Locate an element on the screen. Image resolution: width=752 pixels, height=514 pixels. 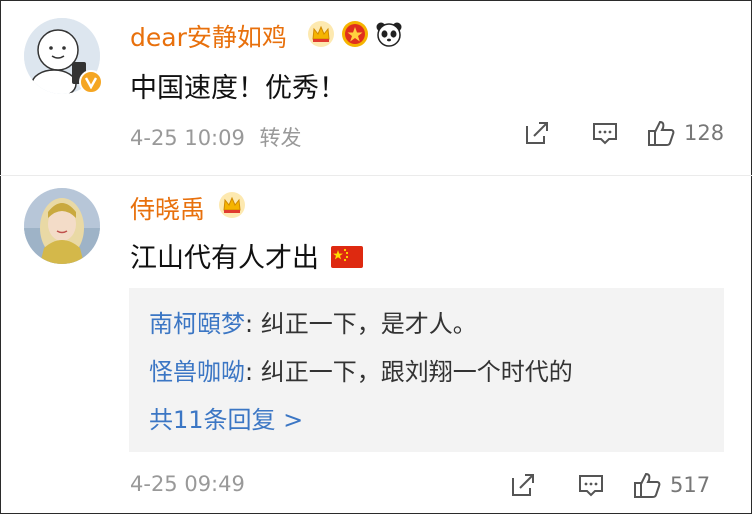
china-flag-emoji-icon is located at coordinates (346, 257).